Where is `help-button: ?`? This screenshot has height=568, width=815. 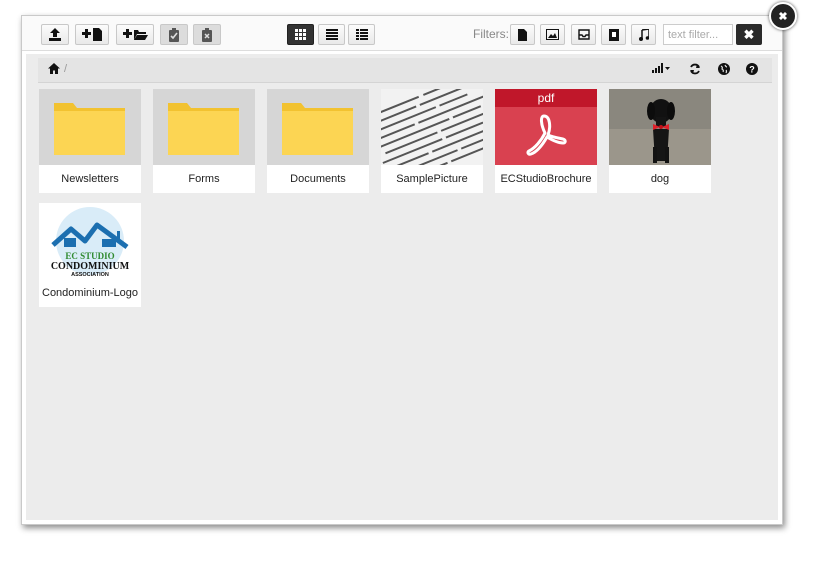 help-button: ? is located at coordinates (752, 69).